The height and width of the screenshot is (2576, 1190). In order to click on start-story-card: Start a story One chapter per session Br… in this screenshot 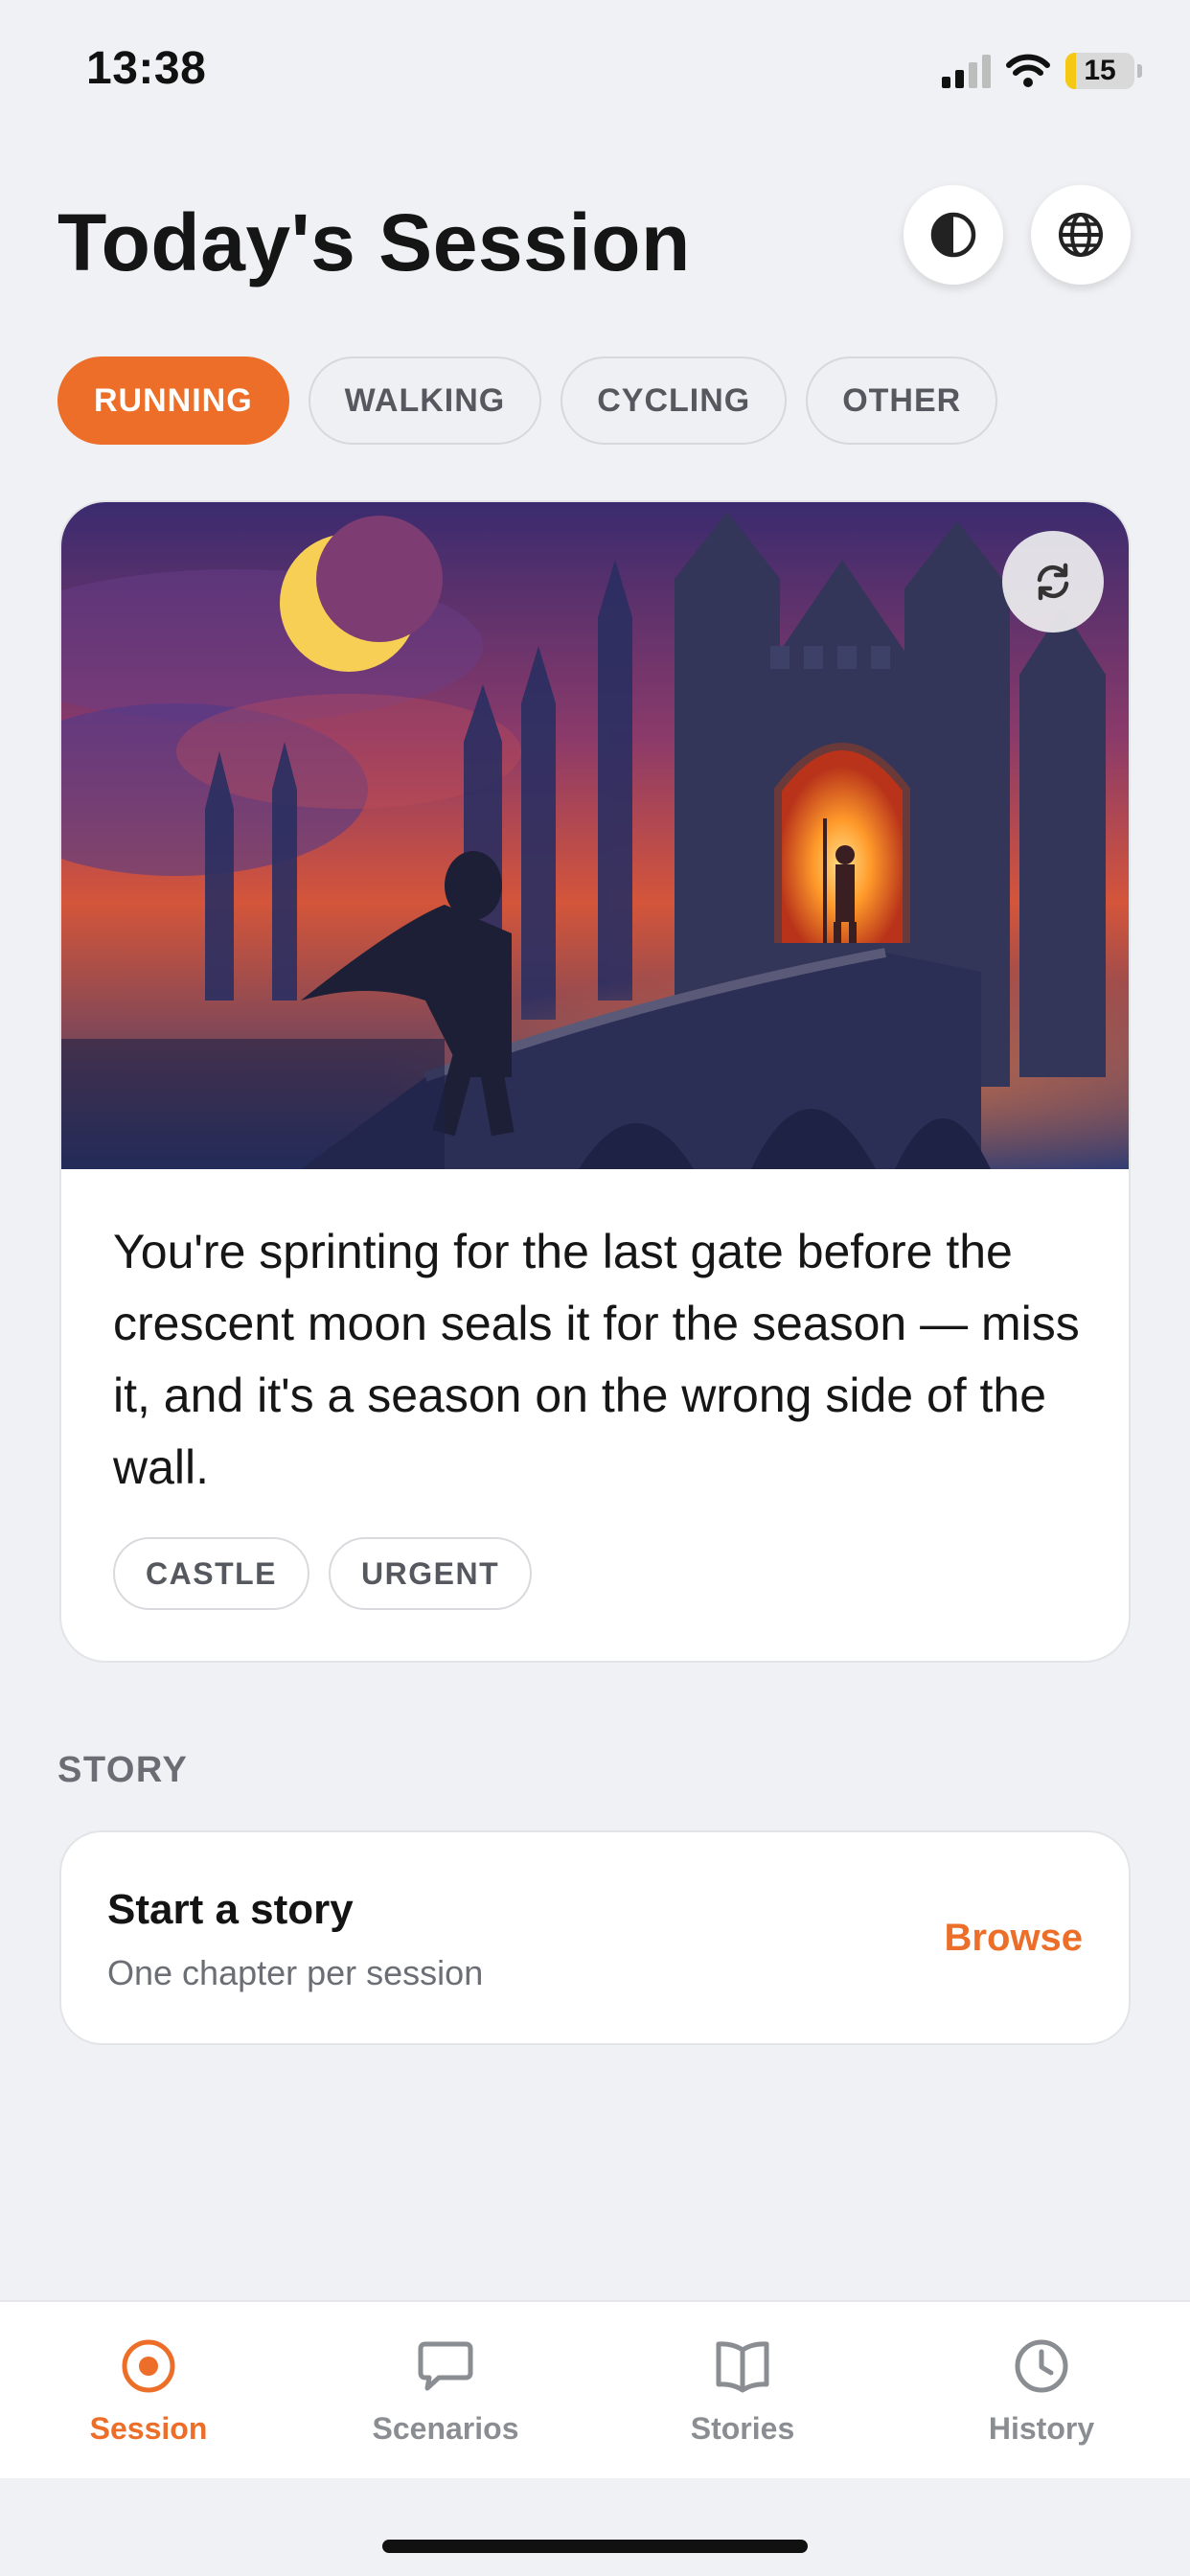, I will do `click(595, 1937)`.